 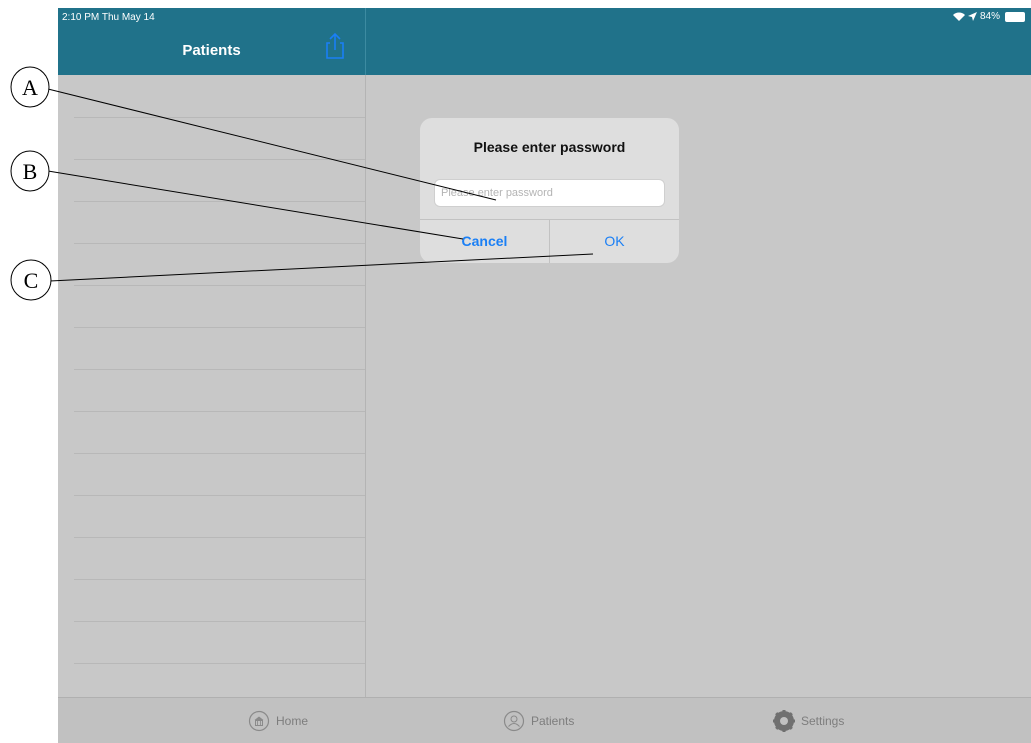 What do you see at coordinates (253, 133) in the screenshot?
I see `callout-a: A` at bounding box center [253, 133].